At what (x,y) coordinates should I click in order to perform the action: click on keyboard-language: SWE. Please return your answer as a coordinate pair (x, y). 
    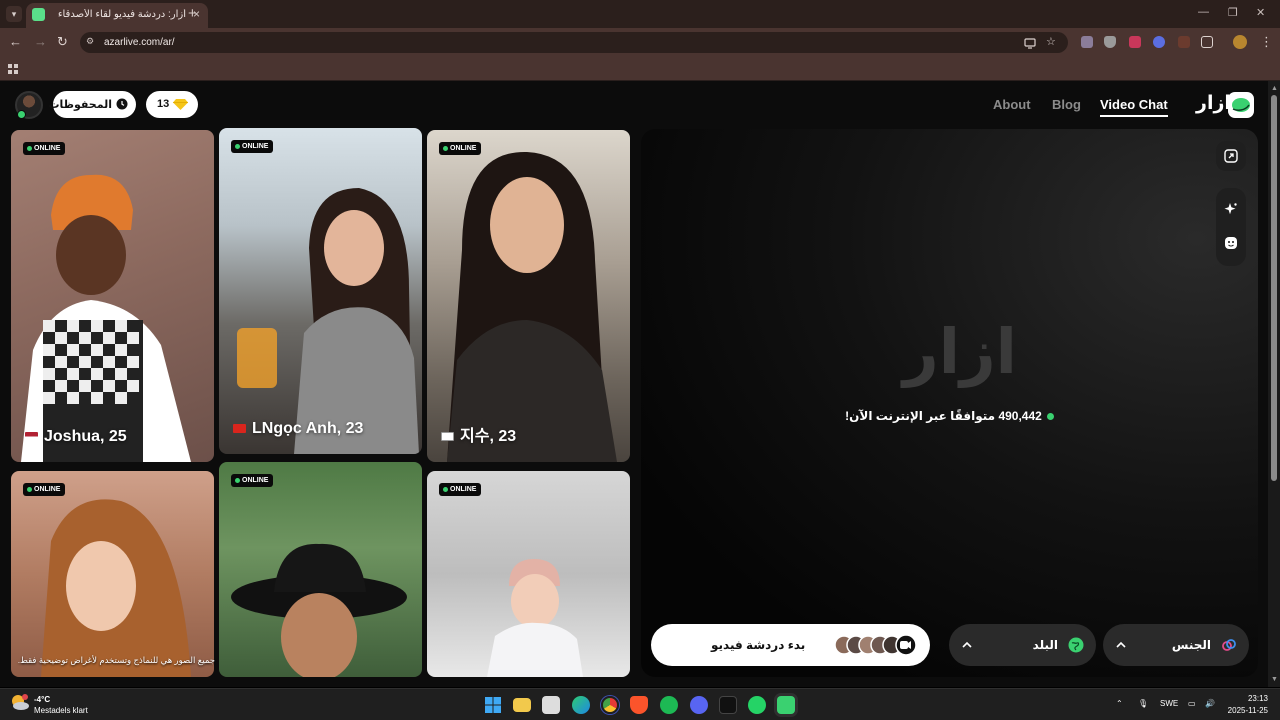
    Looking at the image, I should click on (1169, 703).